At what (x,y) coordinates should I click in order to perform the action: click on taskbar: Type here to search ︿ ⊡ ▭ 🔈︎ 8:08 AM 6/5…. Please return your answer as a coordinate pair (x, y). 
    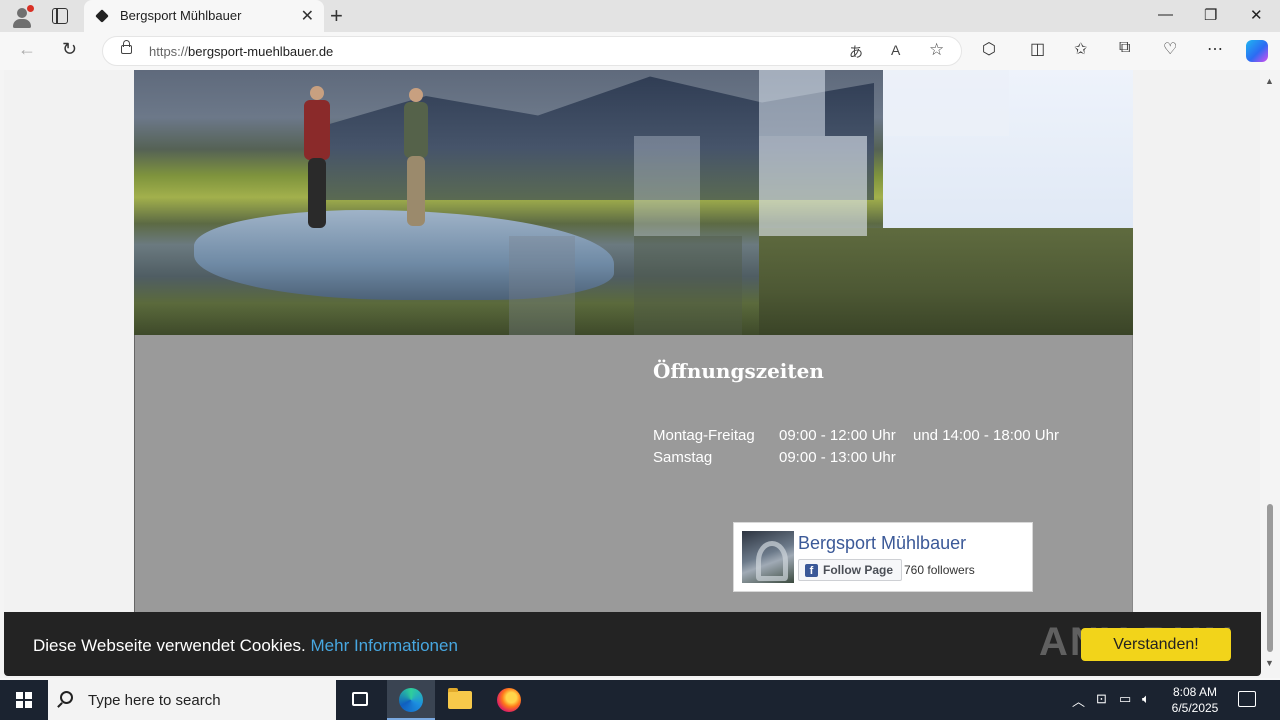
    Looking at the image, I should click on (640, 700).